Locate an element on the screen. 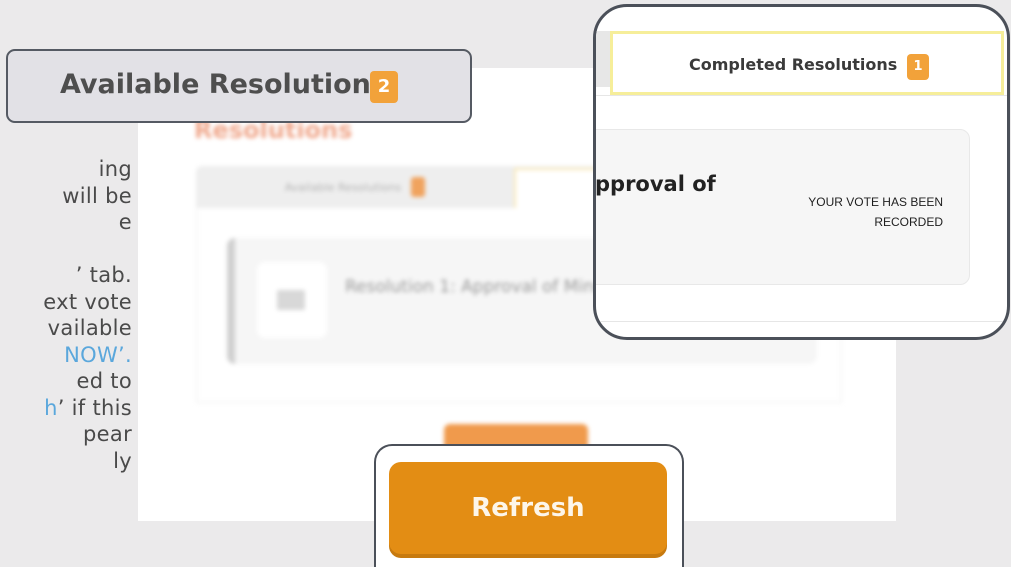  instruction-line: e is located at coordinates (125, 222).